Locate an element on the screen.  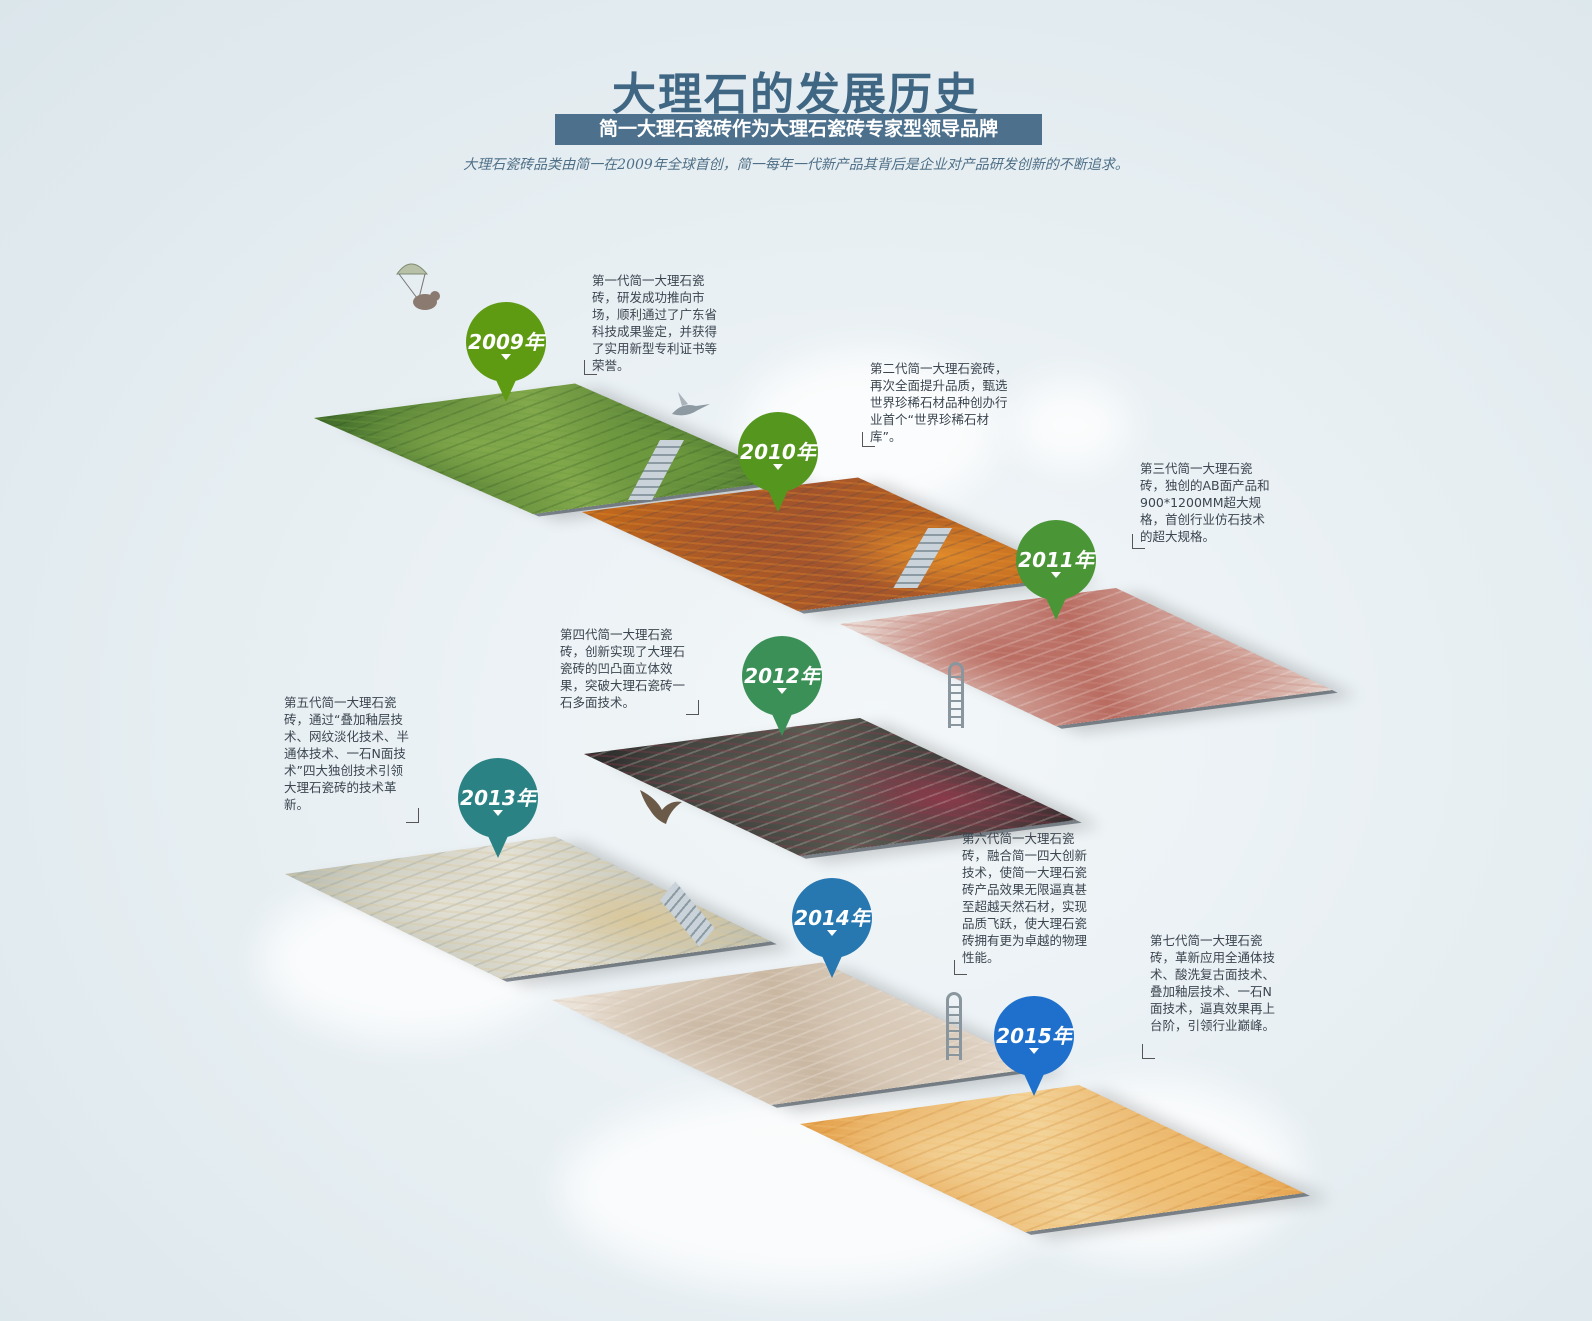
year-label: 2012年 is located at coordinates (782, 676).